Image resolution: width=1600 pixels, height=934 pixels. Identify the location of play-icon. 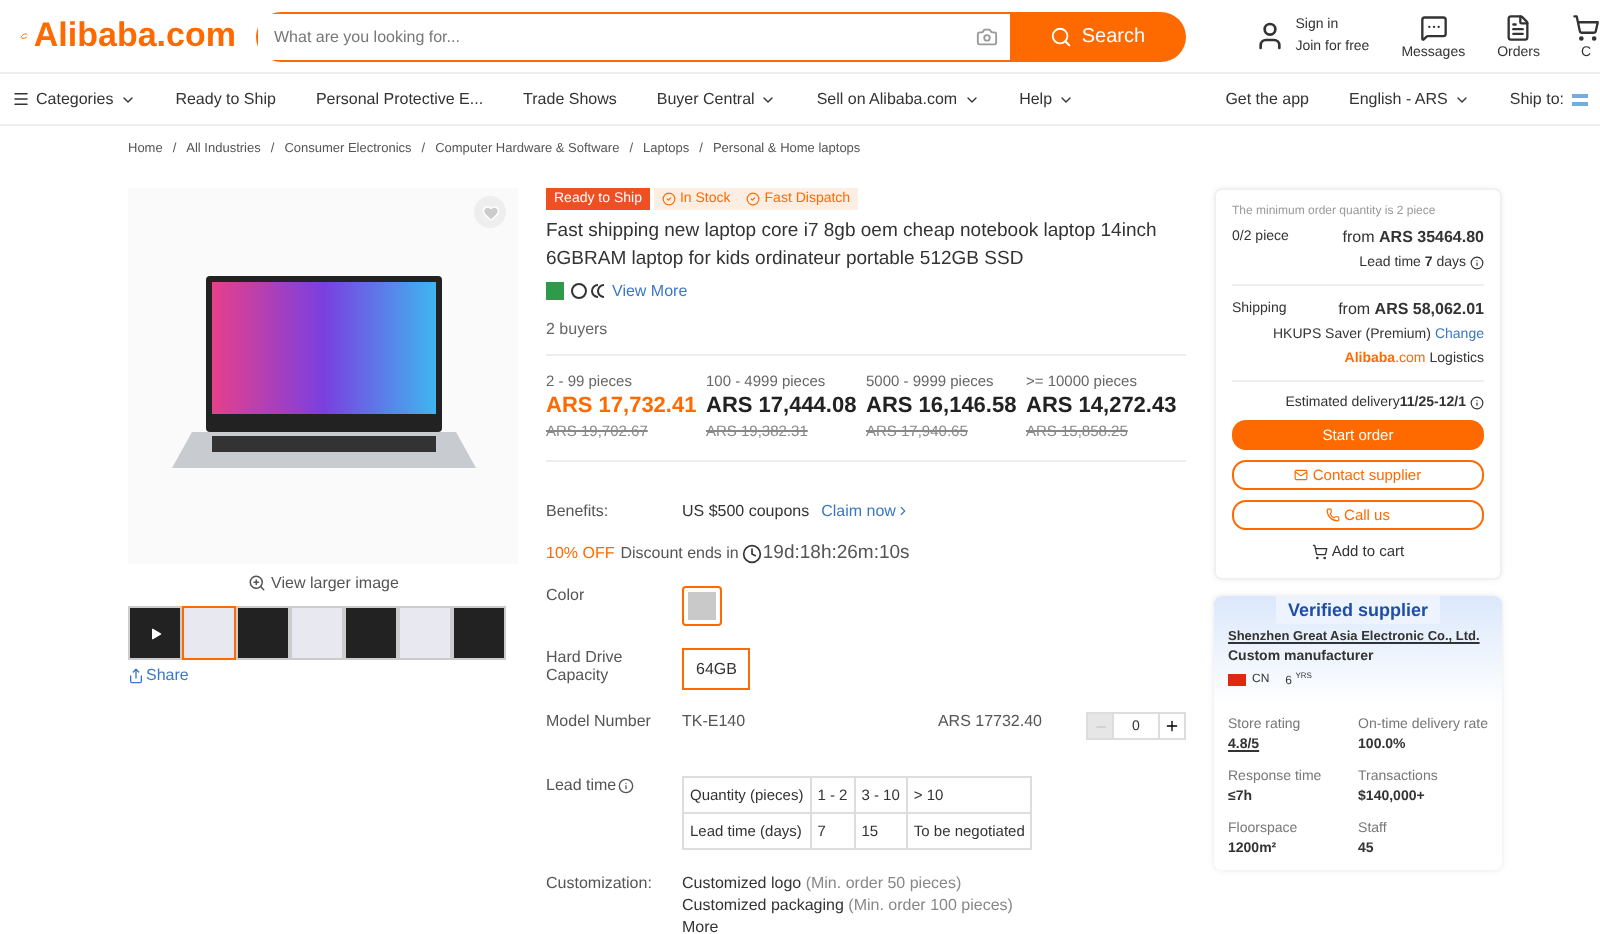
(155, 633).